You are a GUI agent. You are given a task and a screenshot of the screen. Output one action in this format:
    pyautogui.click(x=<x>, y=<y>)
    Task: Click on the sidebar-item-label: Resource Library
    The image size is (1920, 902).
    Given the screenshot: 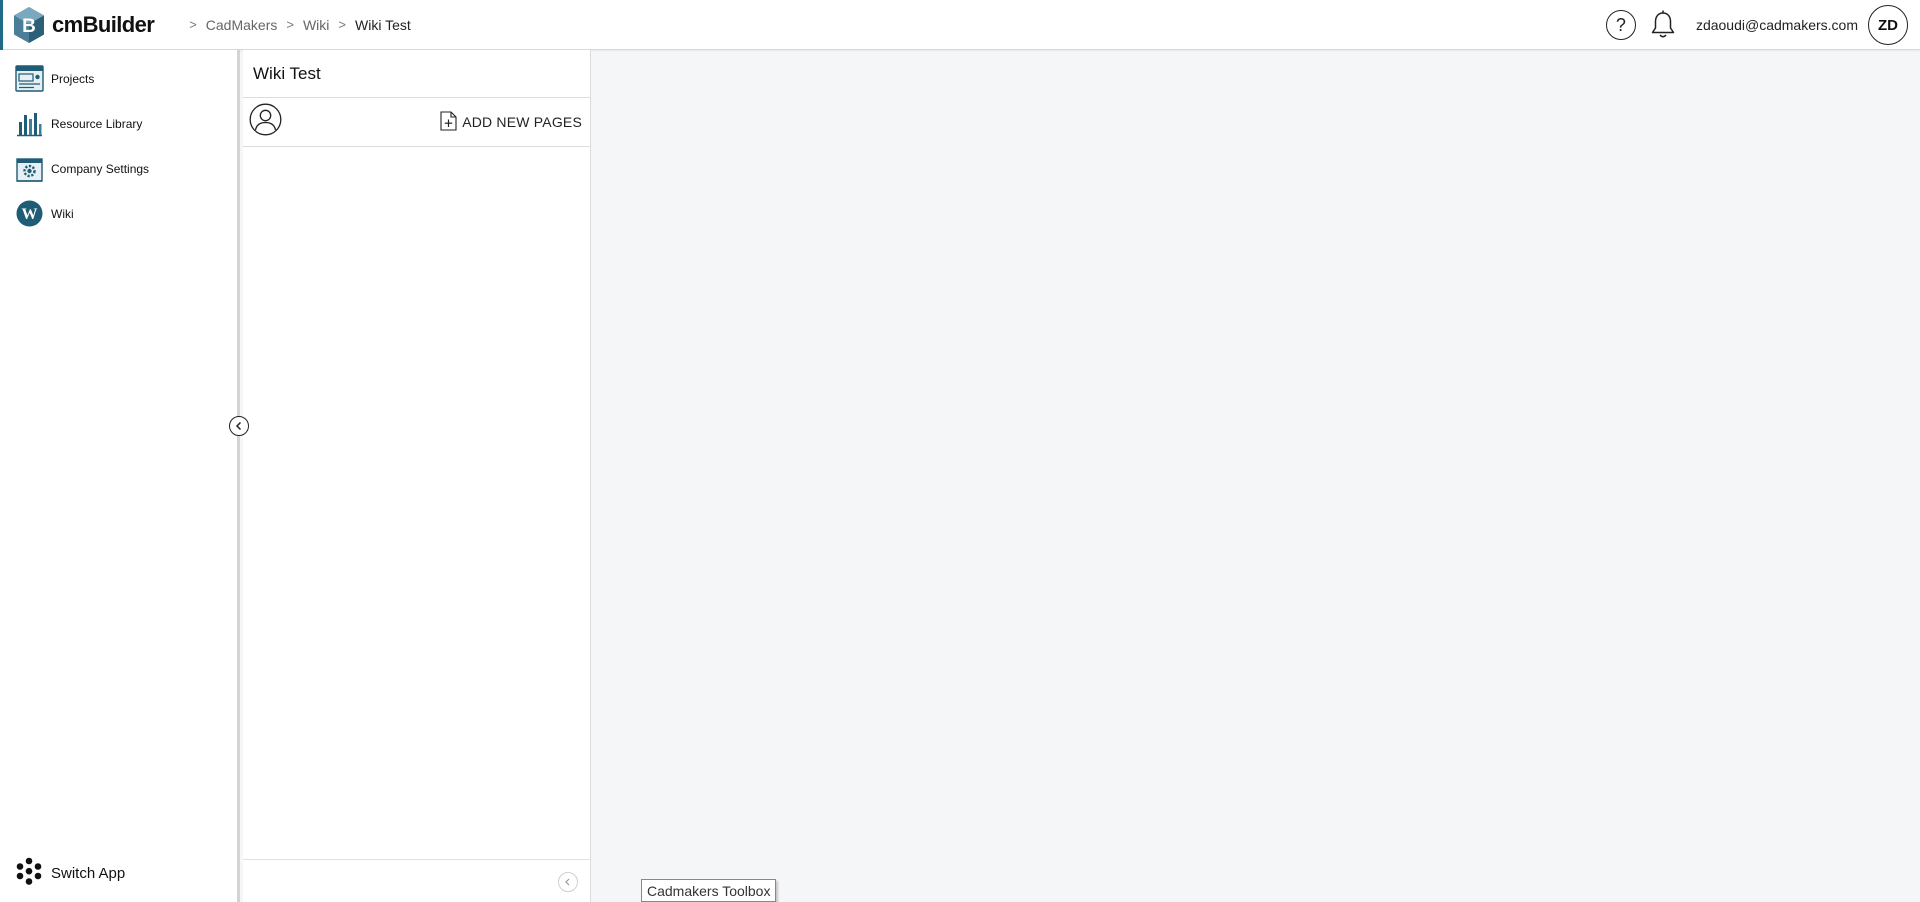 What is the action you would take?
    pyautogui.click(x=97, y=123)
    